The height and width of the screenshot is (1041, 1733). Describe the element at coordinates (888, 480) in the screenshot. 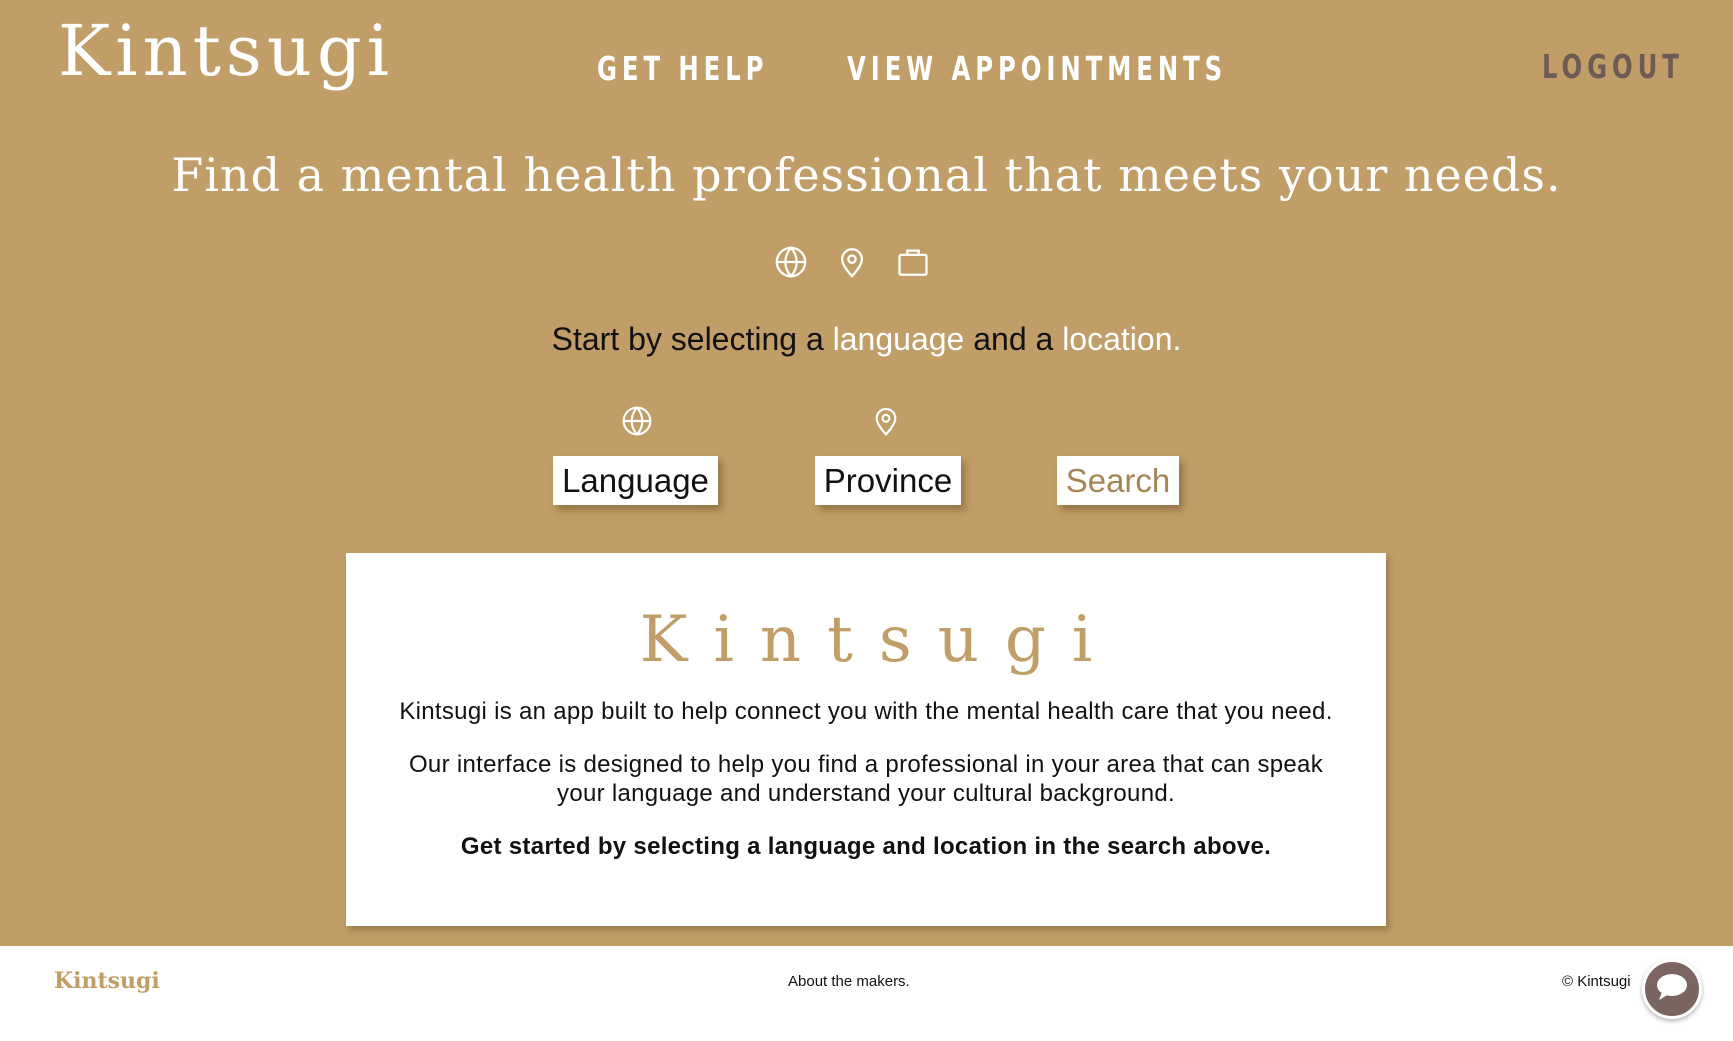

I see `province-select-button: Province` at that location.